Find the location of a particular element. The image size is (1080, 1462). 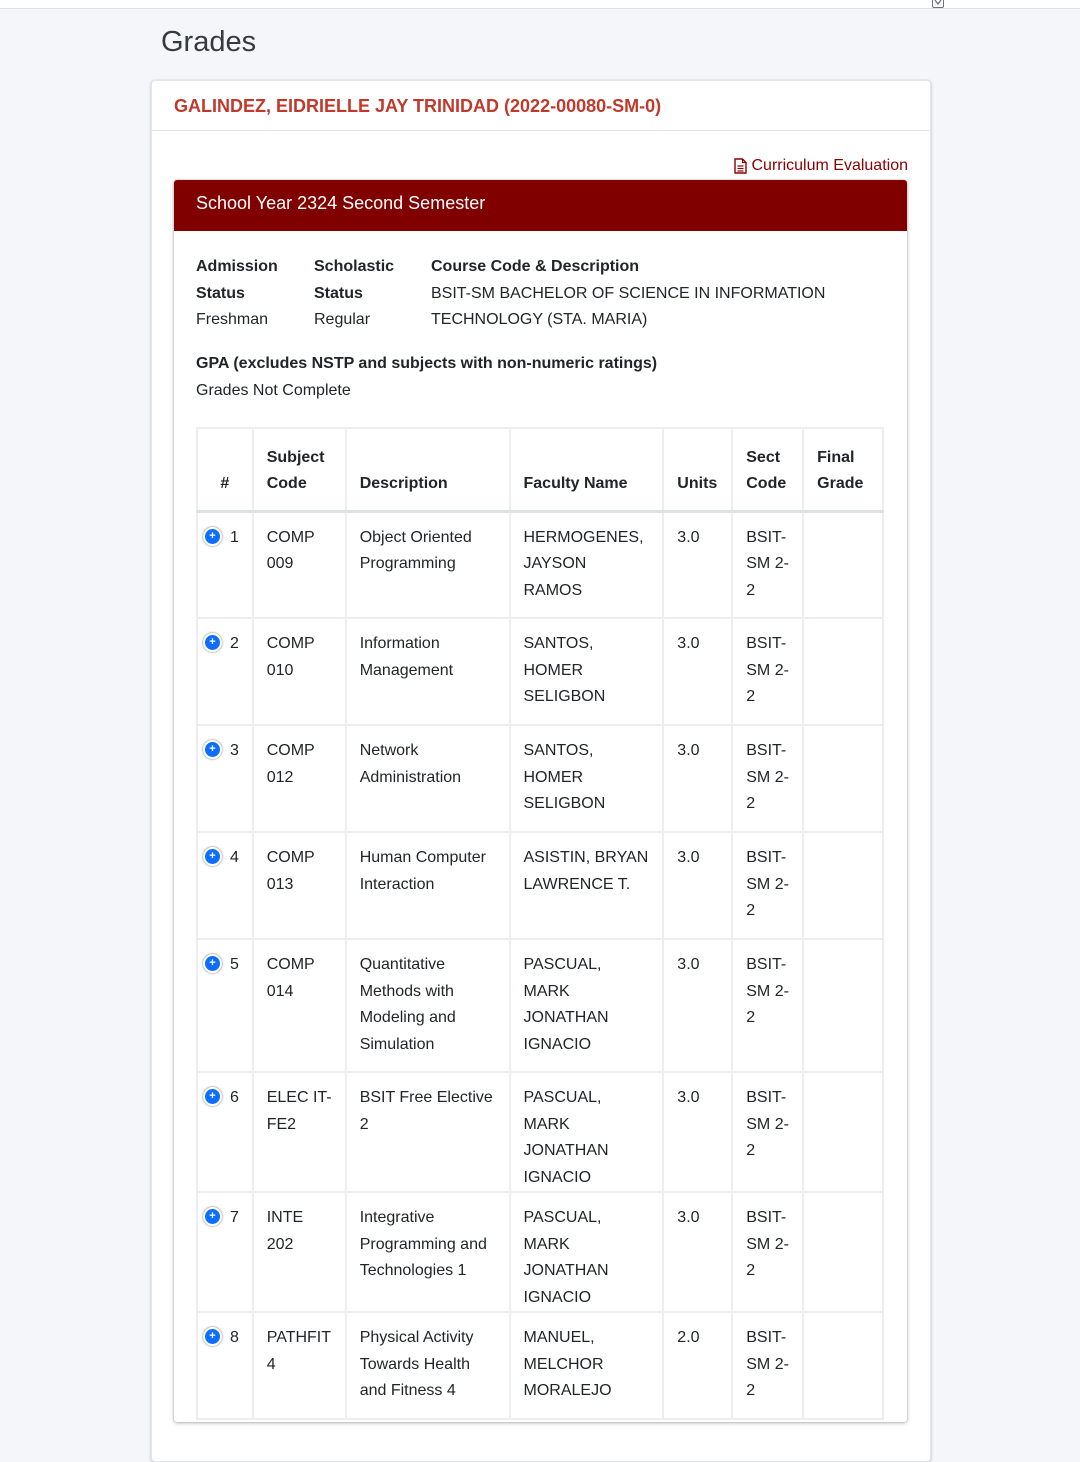

scholastic-status-value: Regular is located at coordinates (342, 319).